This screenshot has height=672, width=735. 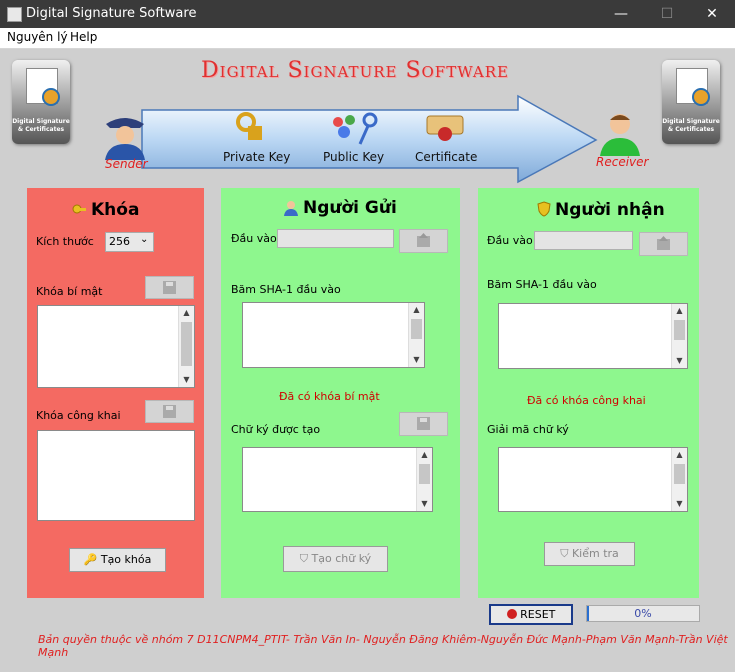 I want to click on sender-input-label: Đầu vào, so click(x=254, y=238).